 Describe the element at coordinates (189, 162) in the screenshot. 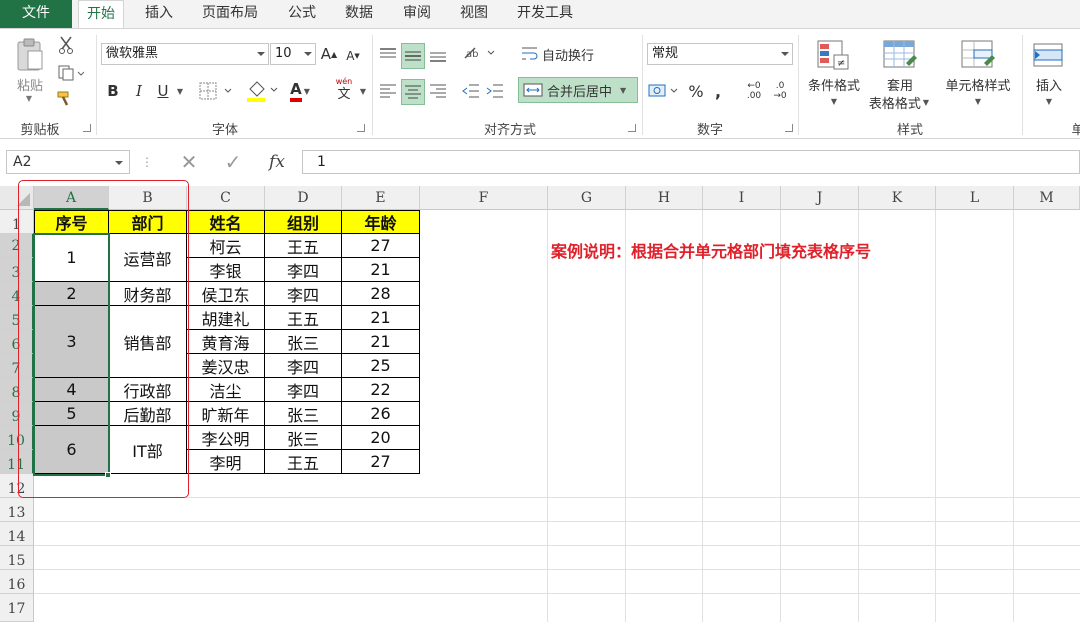

I see `cancel-icon: ✕` at that location.